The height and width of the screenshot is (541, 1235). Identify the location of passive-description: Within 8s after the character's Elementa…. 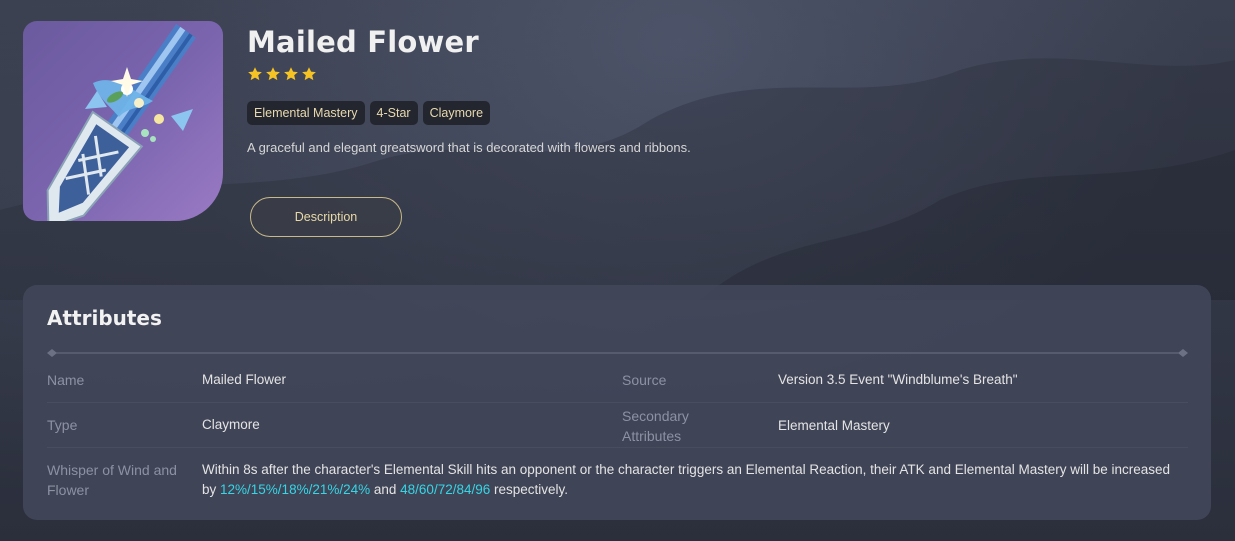
(697, 480).